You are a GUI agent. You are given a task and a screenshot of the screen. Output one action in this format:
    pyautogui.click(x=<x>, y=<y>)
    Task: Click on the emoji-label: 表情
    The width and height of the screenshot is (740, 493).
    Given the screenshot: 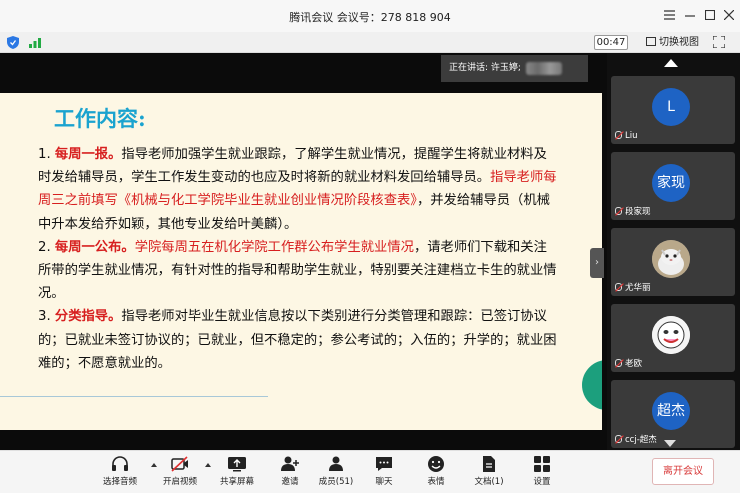 What is the action you would take?
    pyautogui.click(x=436, y=482)
    